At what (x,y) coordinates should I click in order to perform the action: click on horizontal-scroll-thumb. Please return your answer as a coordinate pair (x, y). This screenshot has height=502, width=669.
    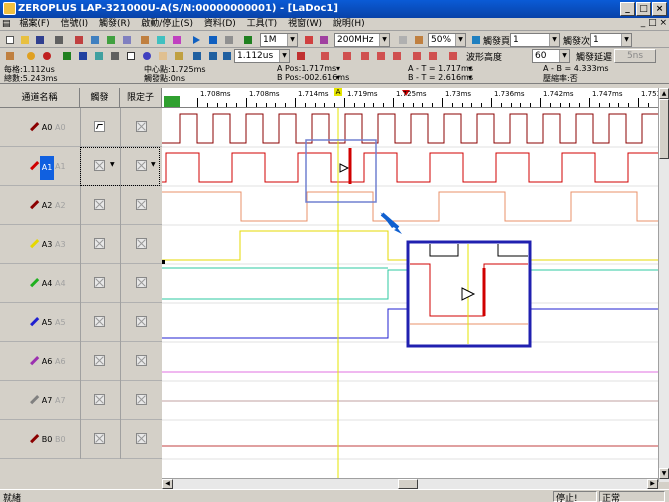
    Looking at the image, I should click on (408, 484).